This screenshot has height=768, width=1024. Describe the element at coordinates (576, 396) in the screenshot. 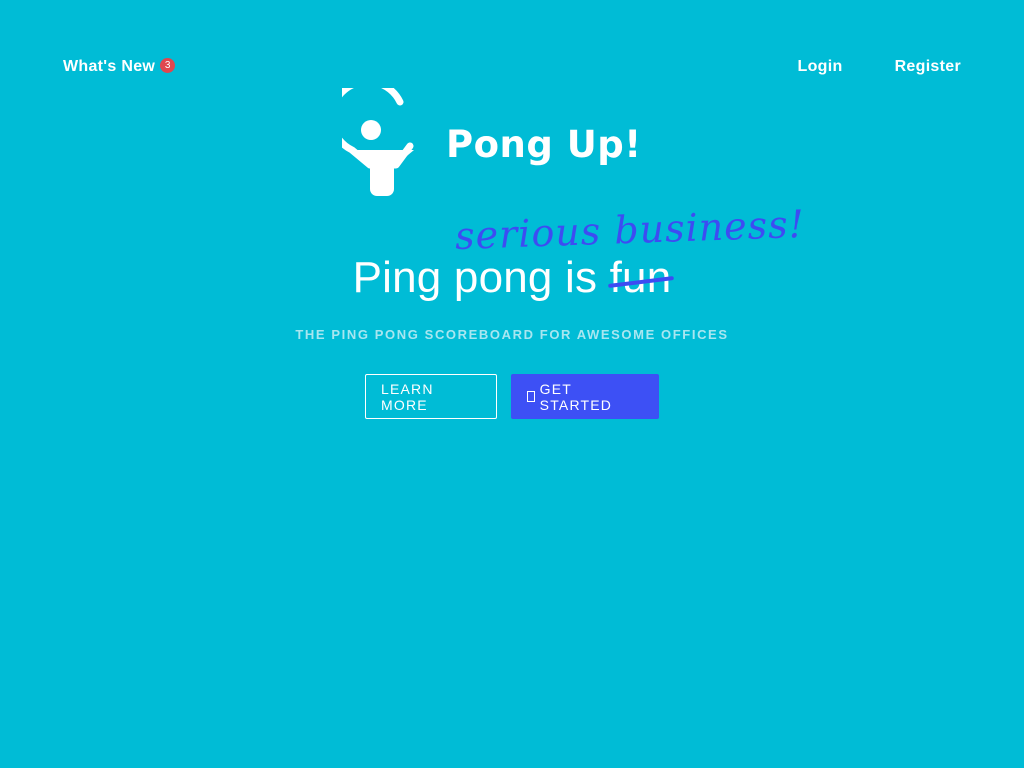

I see `get-started-label: GET STARTED` at that location.